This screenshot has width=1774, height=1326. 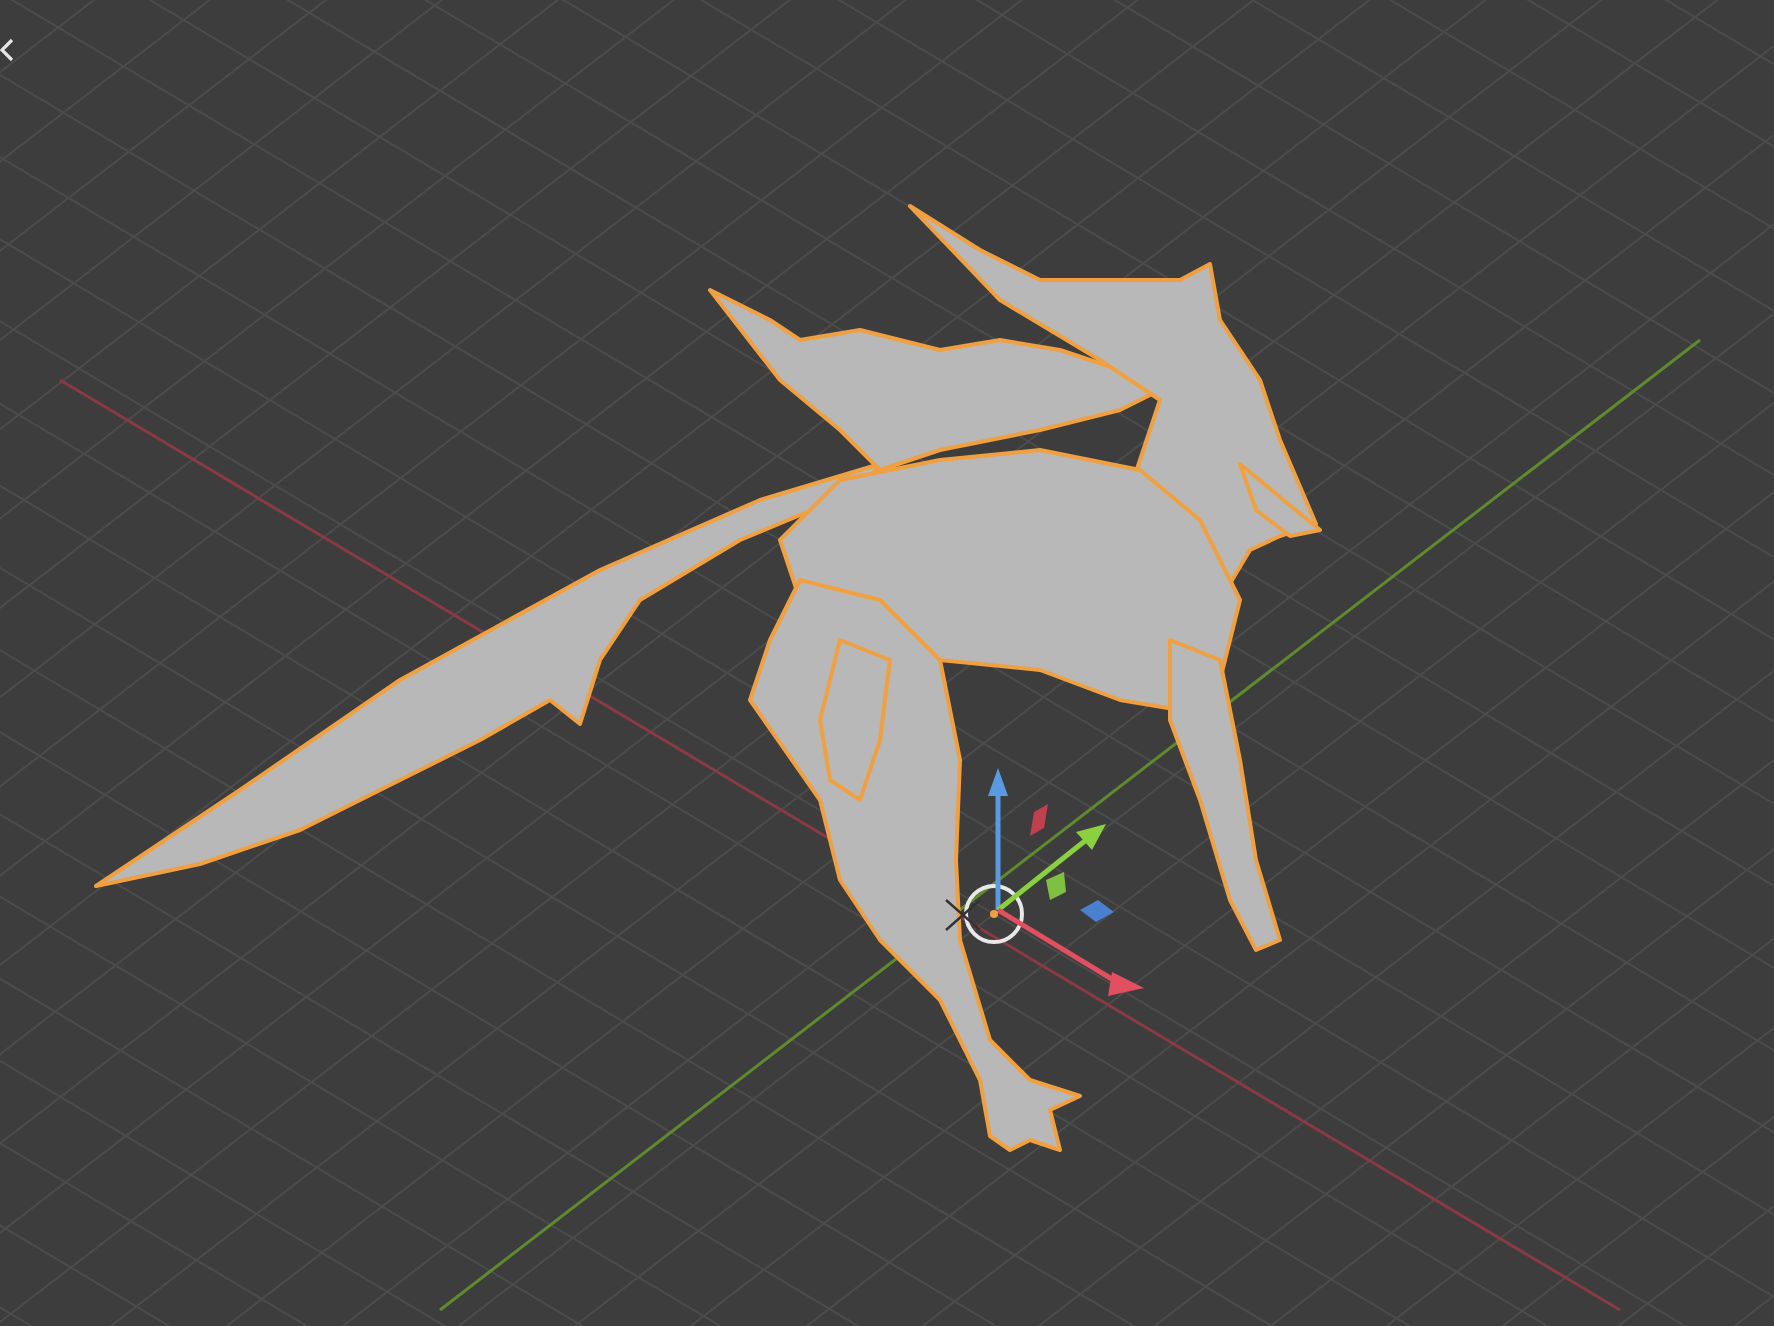 I want to click on chevron-icon, so click(x=7, y=50).